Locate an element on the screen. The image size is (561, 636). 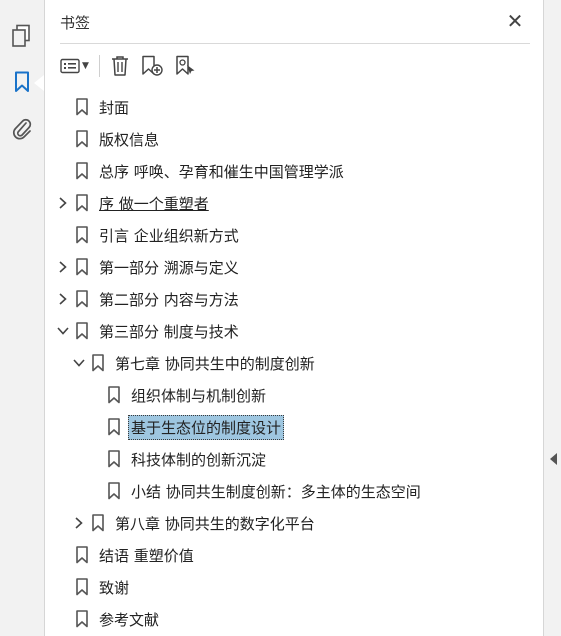
bookmark-item: 结语 重塑价值 is located at coordinates (124, 555).